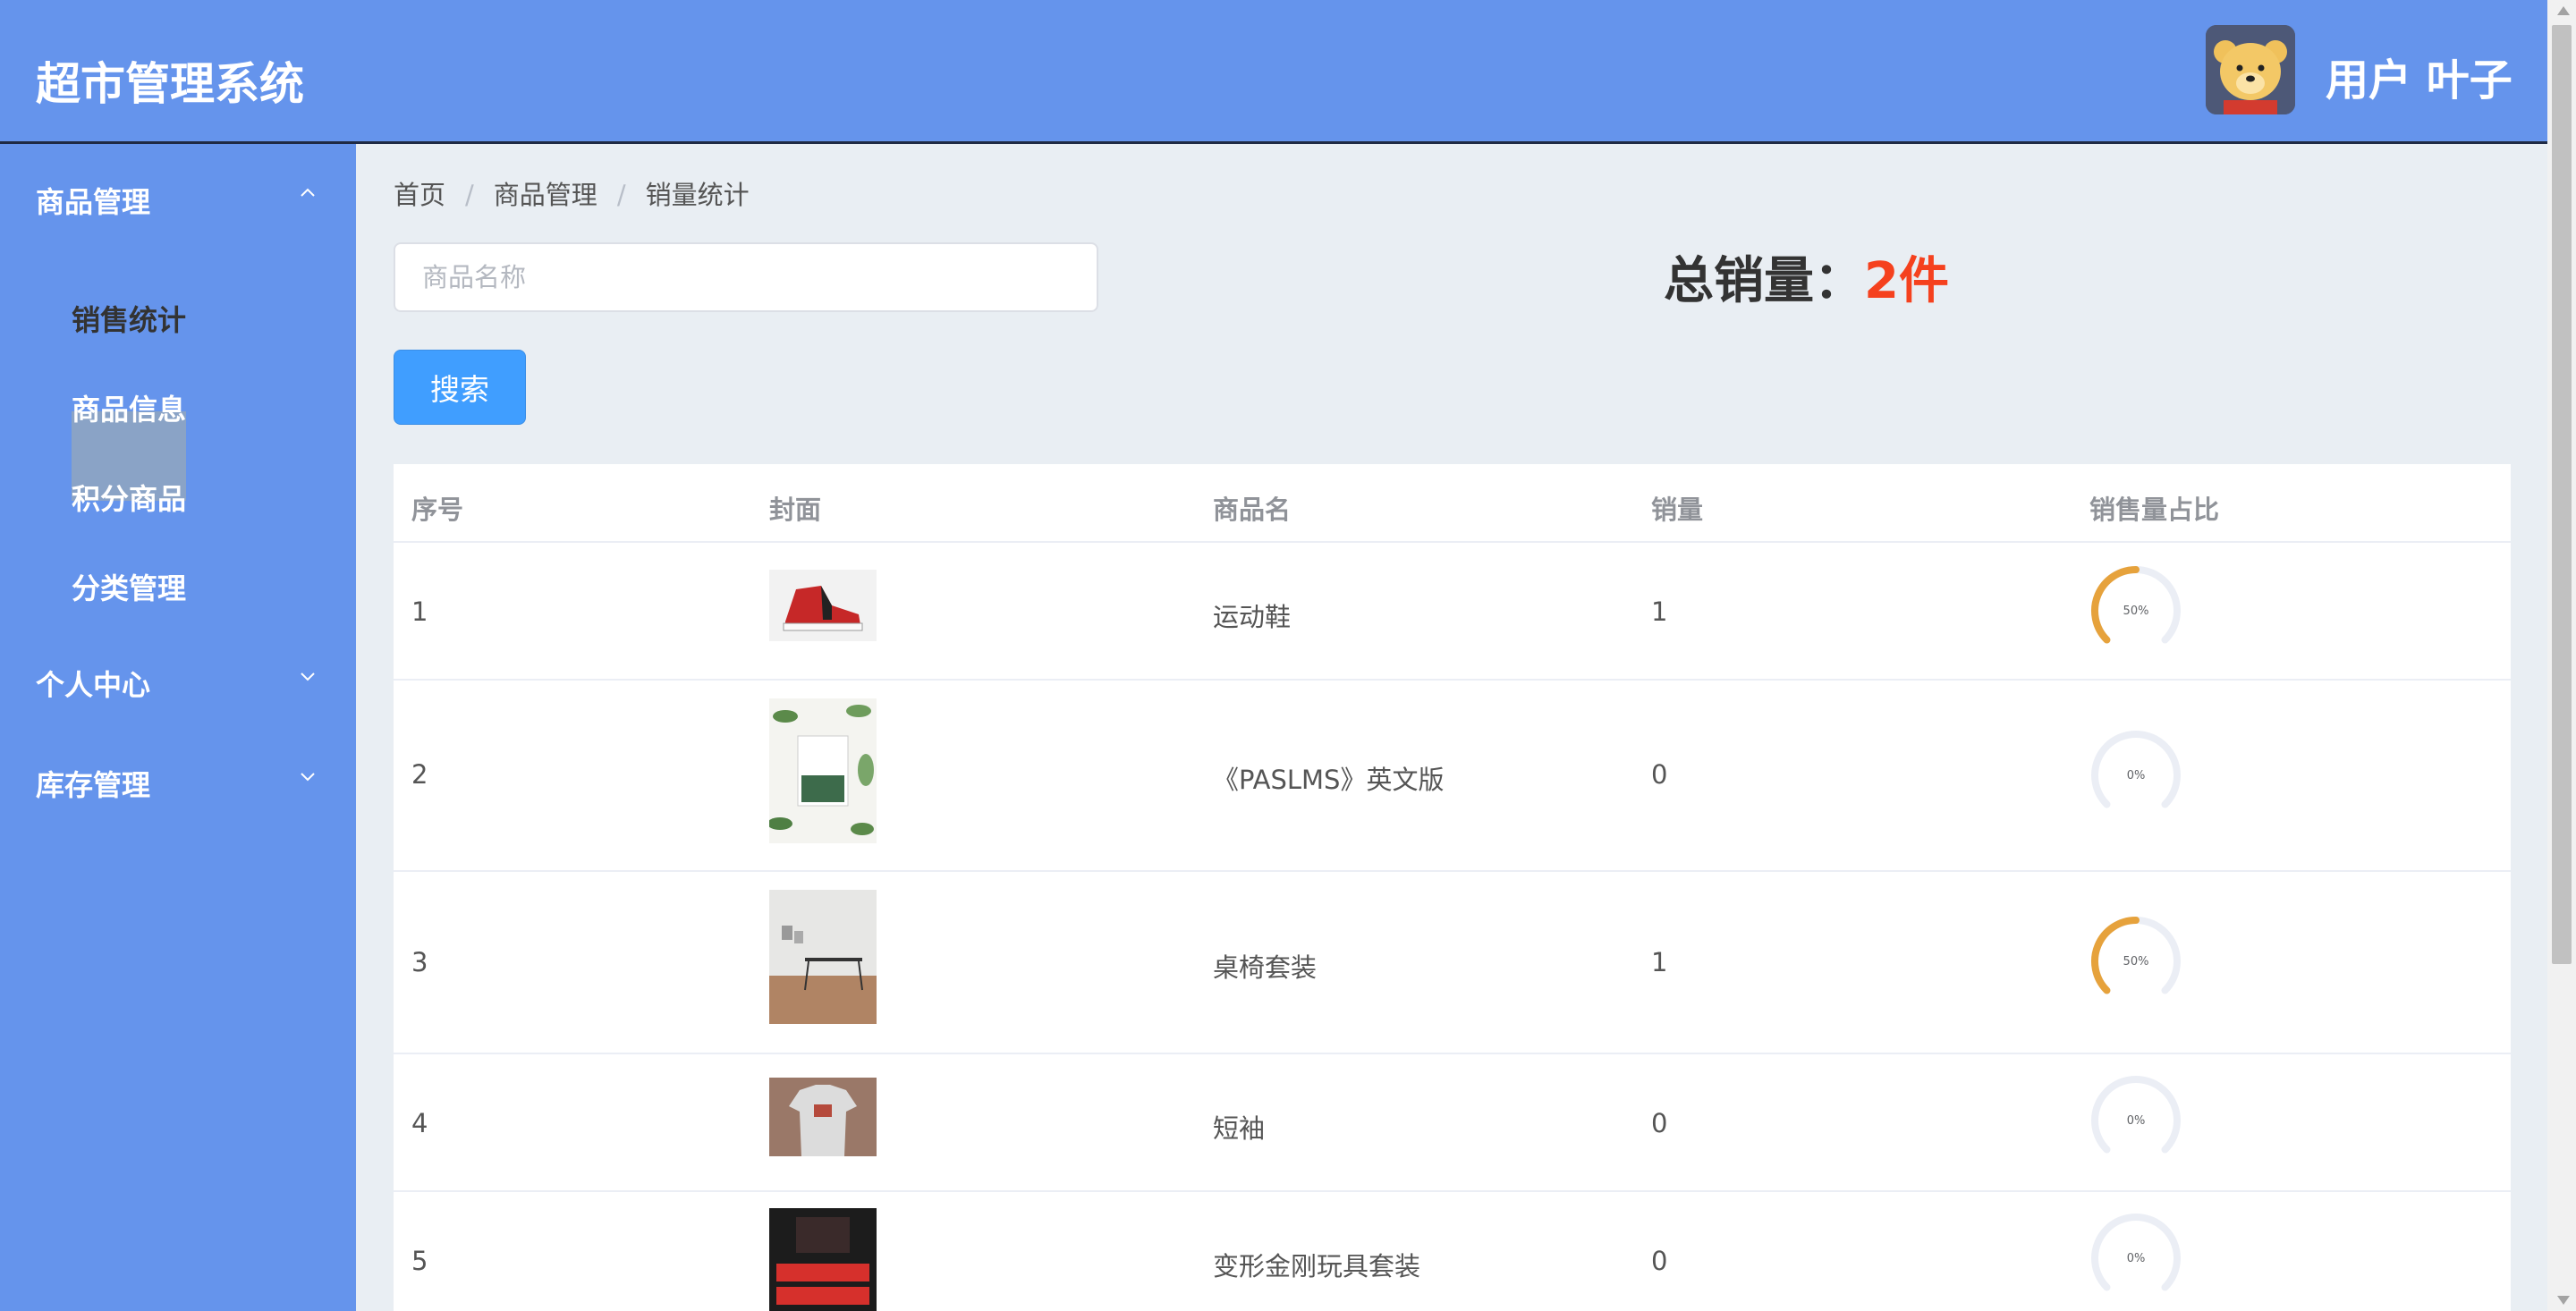 This screenshot has height=1311, width=2576. I want to click on menu-item-sales-stats: 销售统计, so click(129, 318).